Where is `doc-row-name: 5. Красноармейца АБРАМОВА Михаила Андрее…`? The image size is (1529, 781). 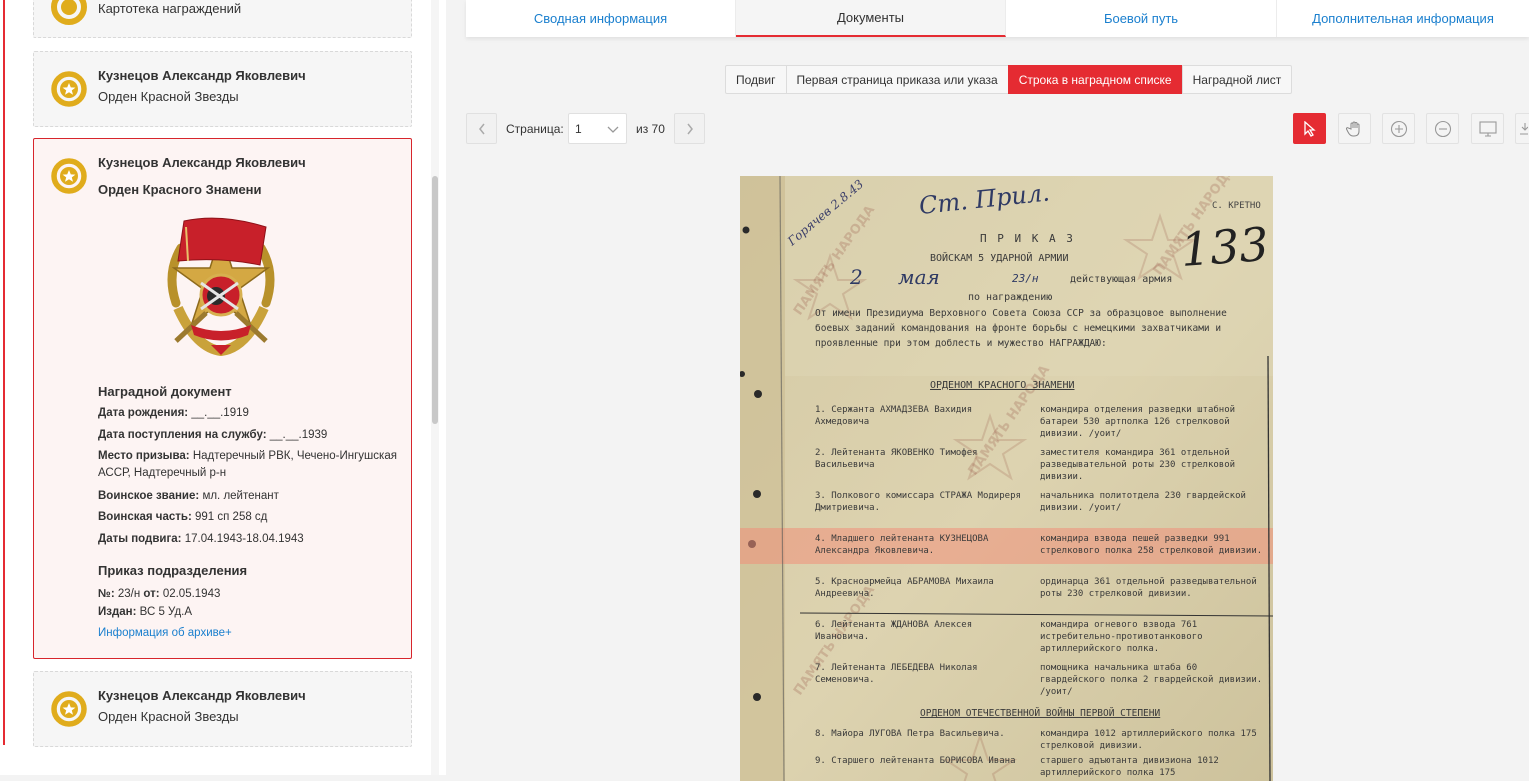
doc-row-name: 5. Красноармейца АБРАМОВА Михаила Андрее… is located at coordinates (904, 588).